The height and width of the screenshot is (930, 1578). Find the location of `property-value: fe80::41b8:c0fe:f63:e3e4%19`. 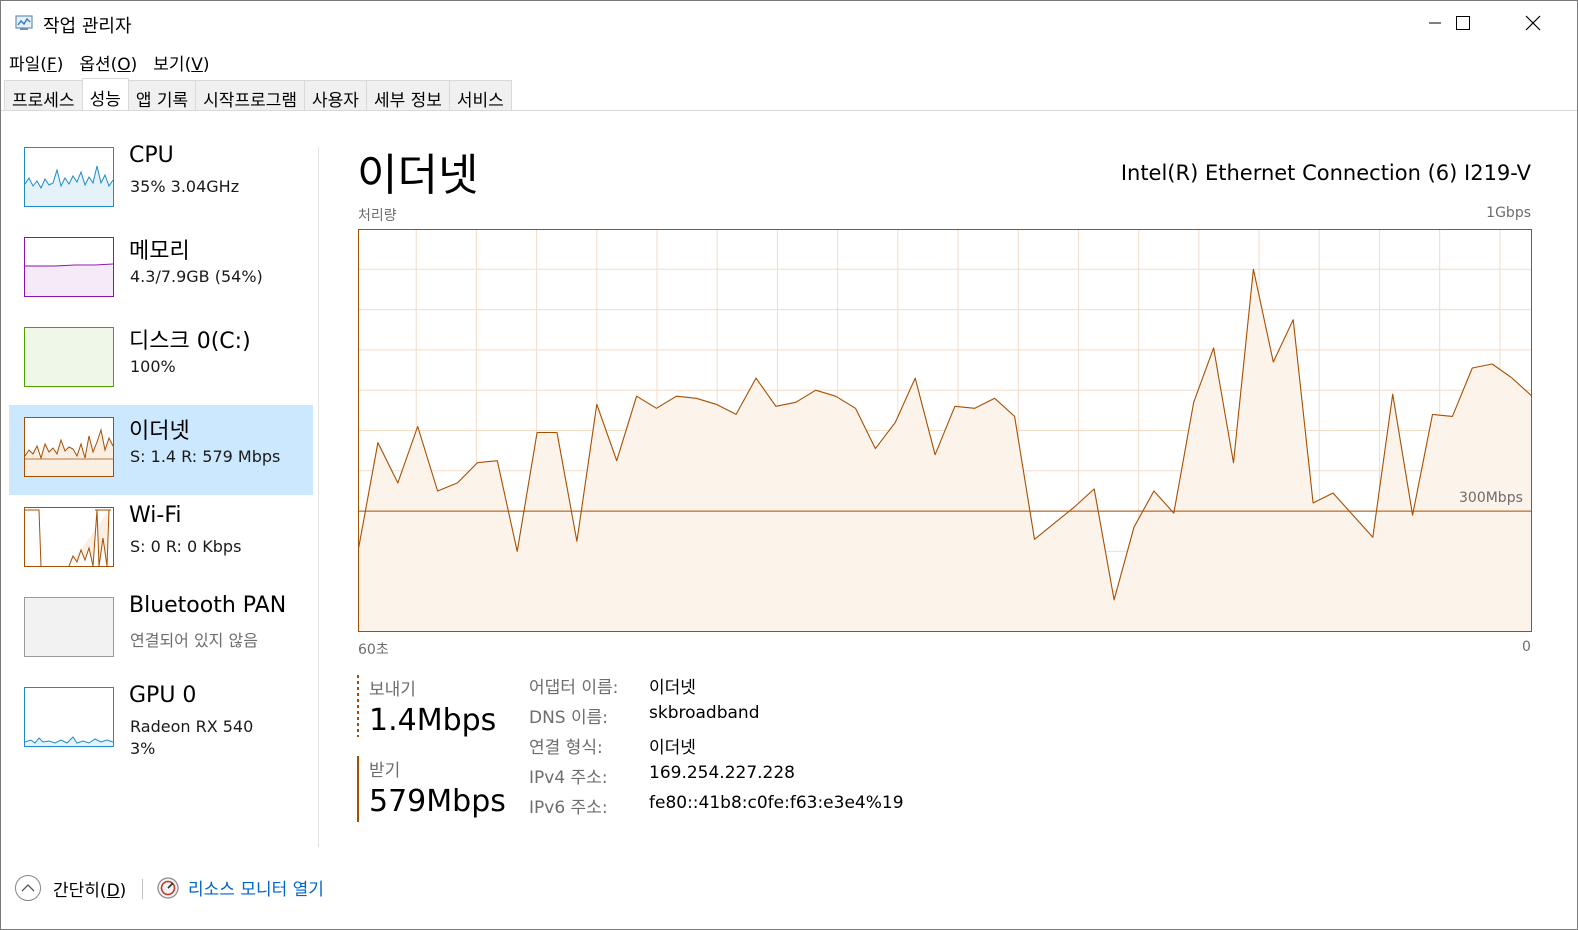

property-value: fe80::41b8:c0fe:f63:e3e4%19 is located at coordinates (776, 803).